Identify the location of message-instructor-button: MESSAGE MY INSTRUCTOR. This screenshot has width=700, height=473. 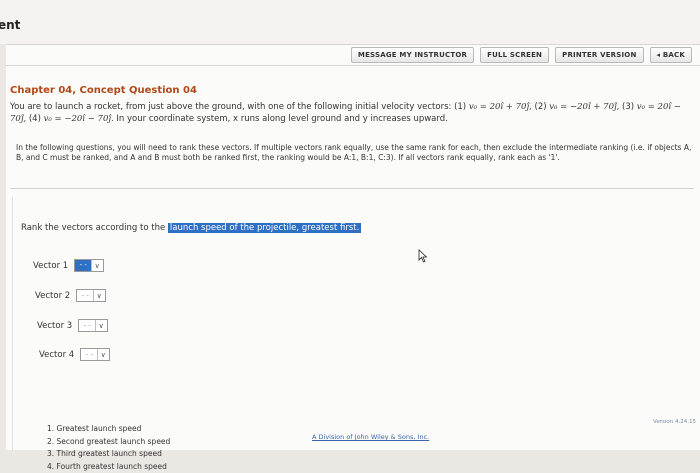
(412, 55).